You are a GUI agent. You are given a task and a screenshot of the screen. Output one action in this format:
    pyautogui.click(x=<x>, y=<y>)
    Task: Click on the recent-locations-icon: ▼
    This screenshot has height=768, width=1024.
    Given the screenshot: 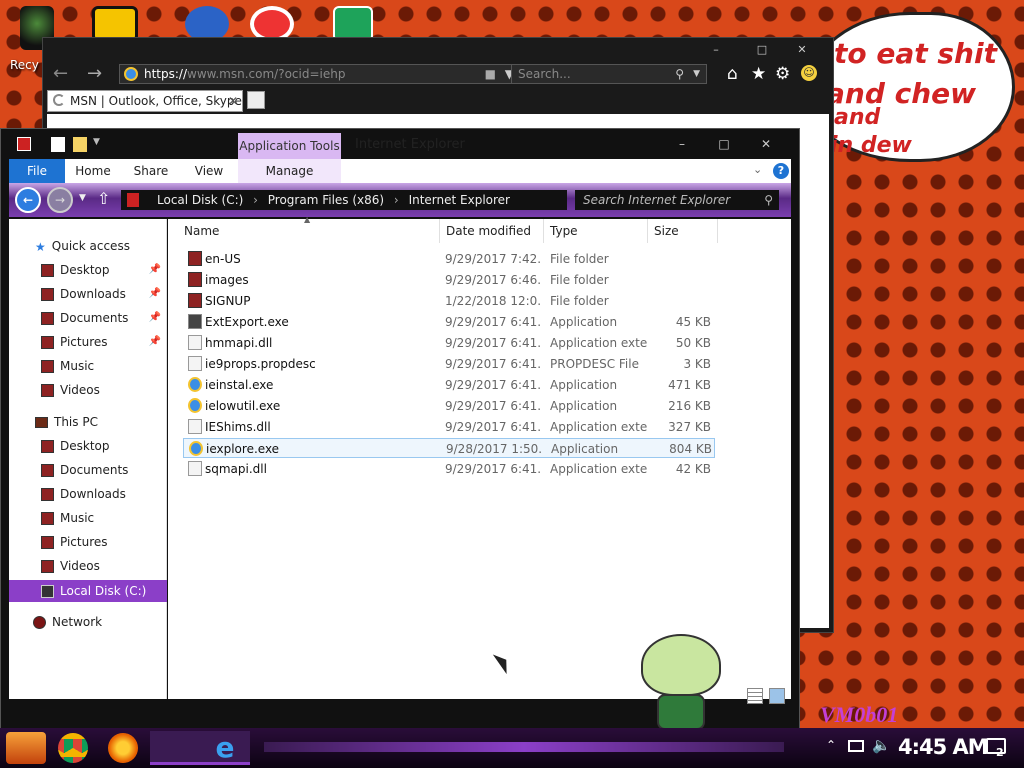 What is the action you would take?
    pyautogui.click(x=82, y=198)
    